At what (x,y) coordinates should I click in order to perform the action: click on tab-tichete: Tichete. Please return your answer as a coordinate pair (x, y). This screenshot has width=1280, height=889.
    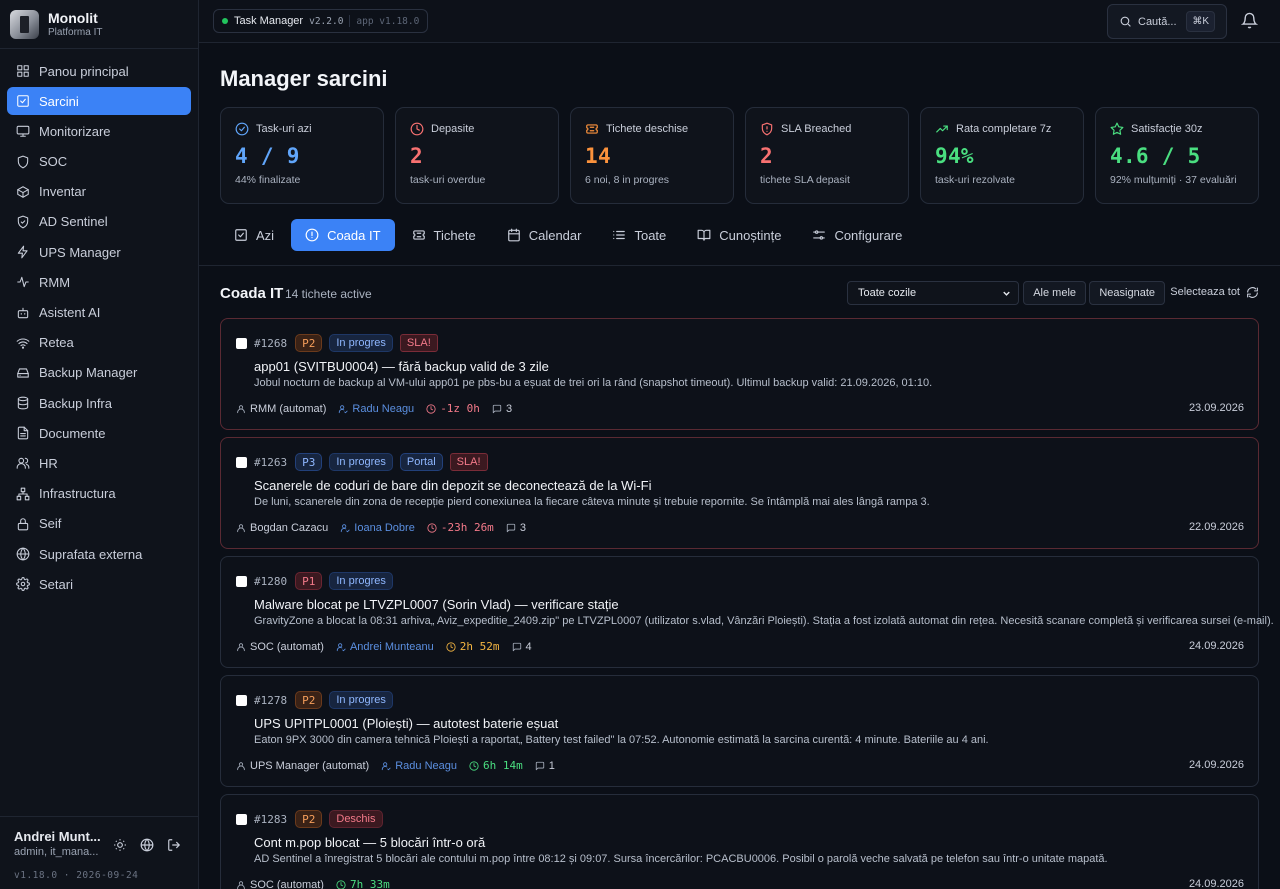
    Looking at the image, I should click on (444, 235).